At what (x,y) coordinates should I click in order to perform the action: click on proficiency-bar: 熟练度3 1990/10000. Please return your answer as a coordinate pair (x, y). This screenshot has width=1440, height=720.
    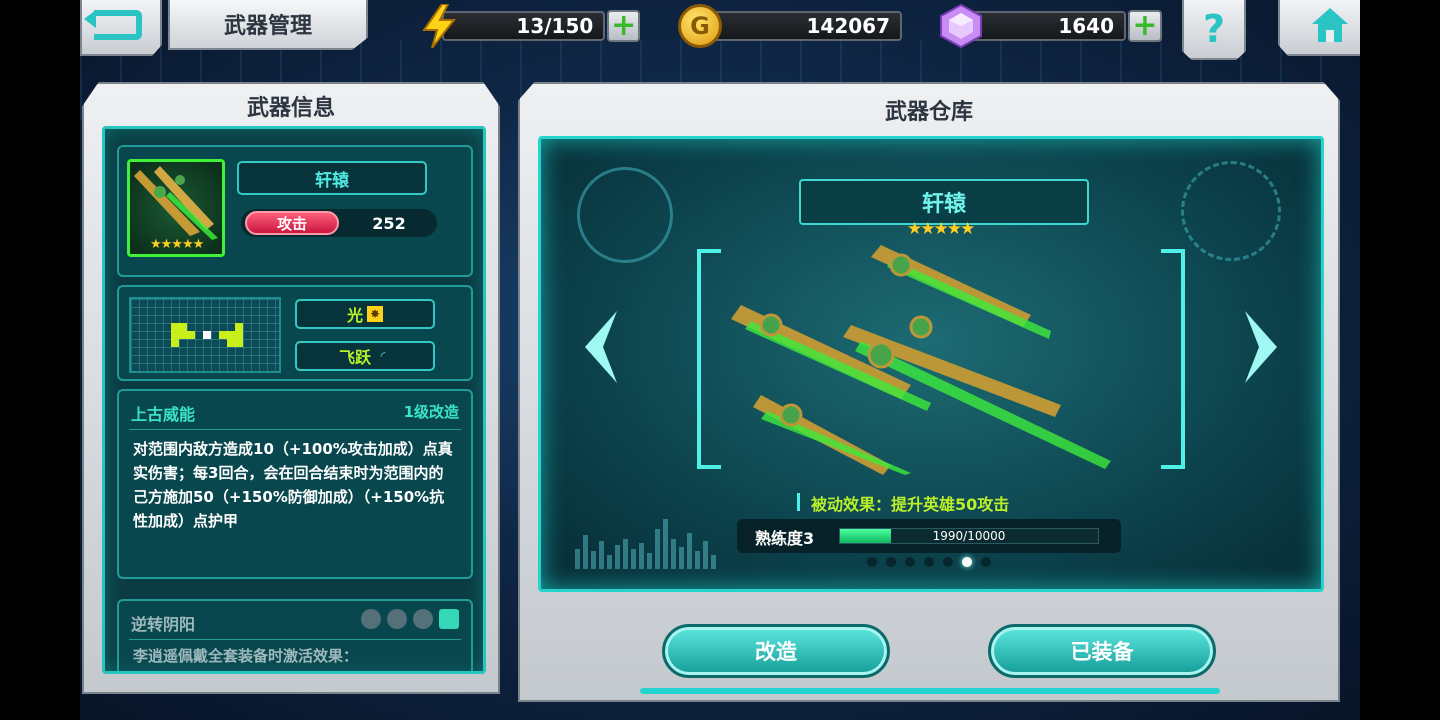
    Looking at the image, I should click on (929, 536).